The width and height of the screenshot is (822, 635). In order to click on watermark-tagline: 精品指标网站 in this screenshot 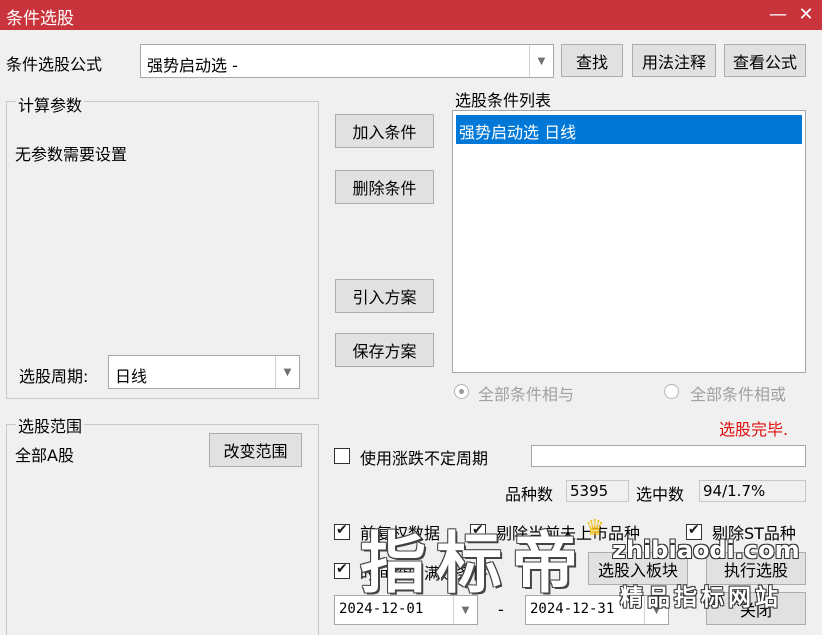, I will do `click(701, 598)`.